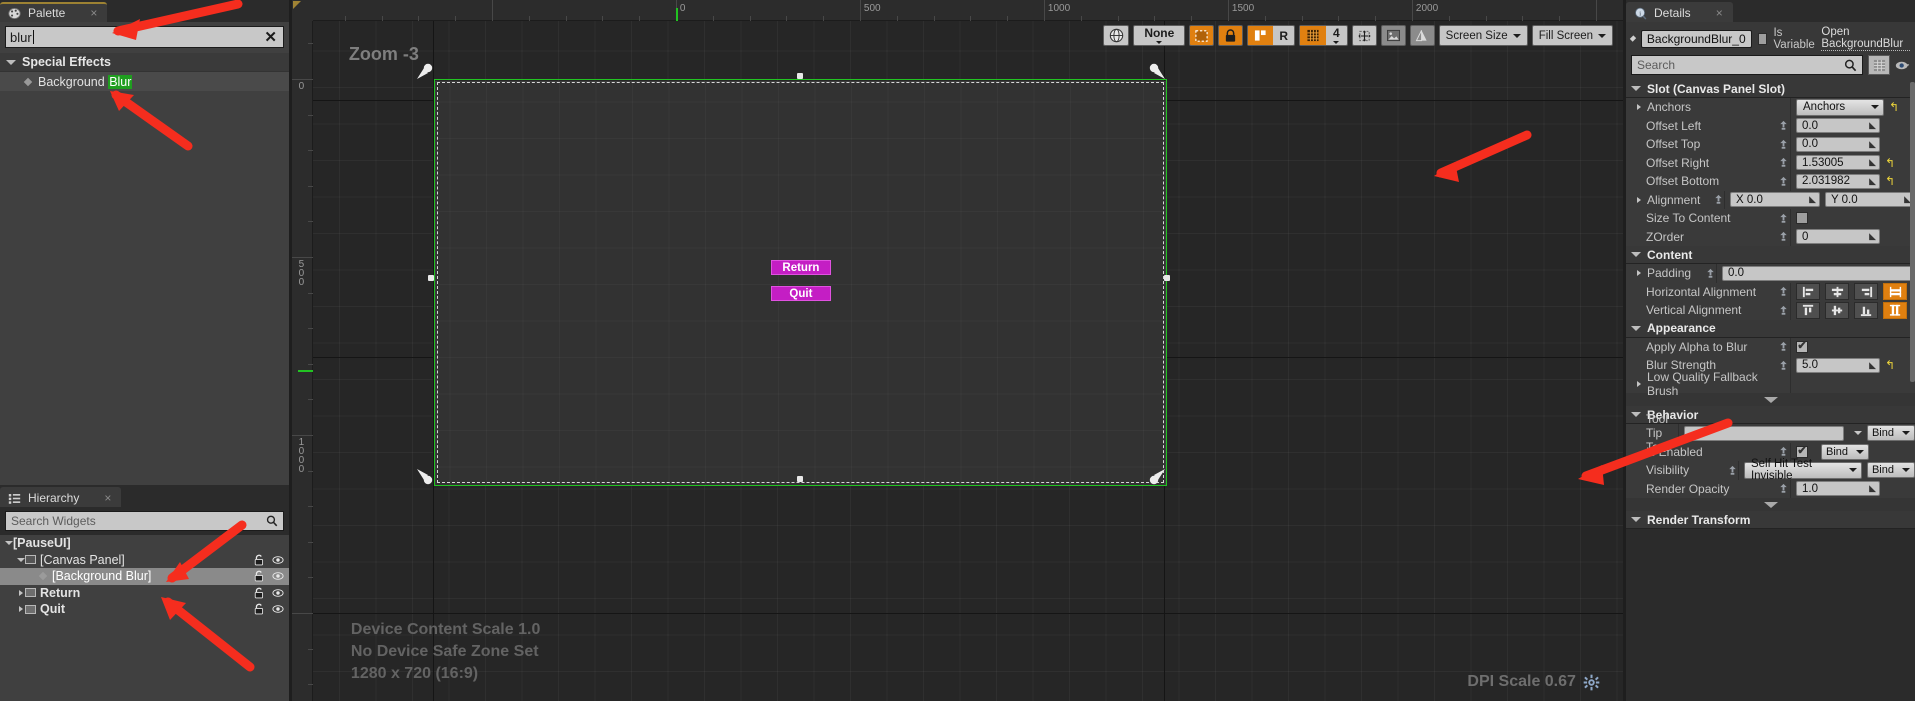 This screenshot has height=701, width=1915. I want to click on render-opacity-input: 1.0 ◣, so click(1838, 489).